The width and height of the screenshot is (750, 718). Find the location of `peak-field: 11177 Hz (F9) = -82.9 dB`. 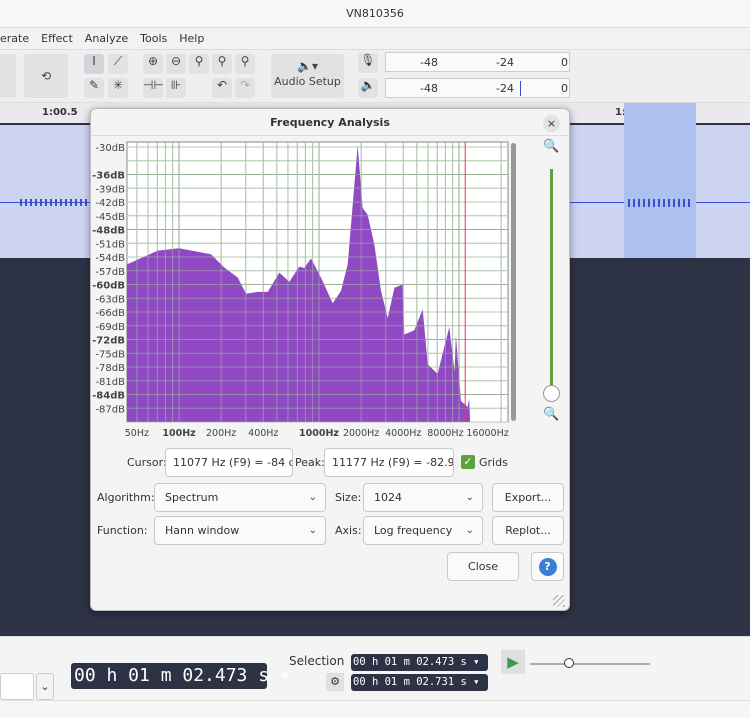

peak-field: 11177 Hz (F9) = -82.9 dB is located at coordinates (389, 462).